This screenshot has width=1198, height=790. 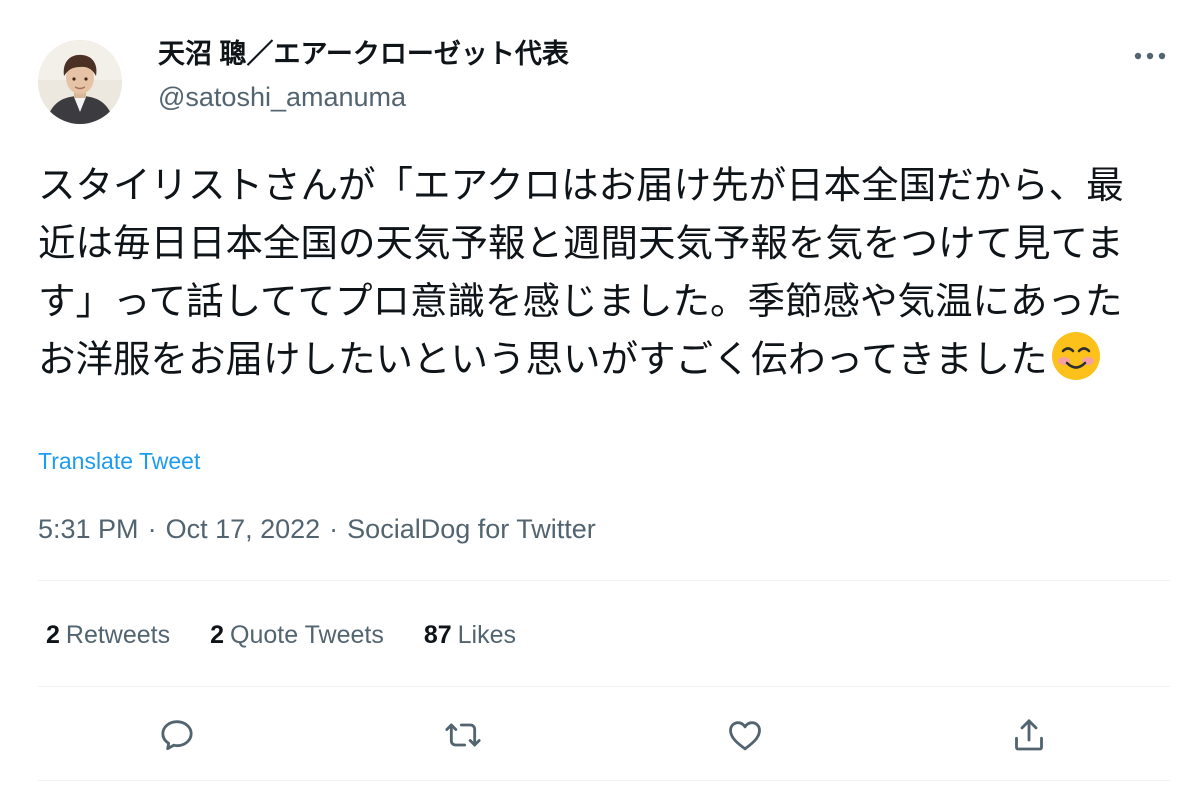 I want to click on smiling-face-with-blush-emoji-icon, so click(x=1076, y=356).